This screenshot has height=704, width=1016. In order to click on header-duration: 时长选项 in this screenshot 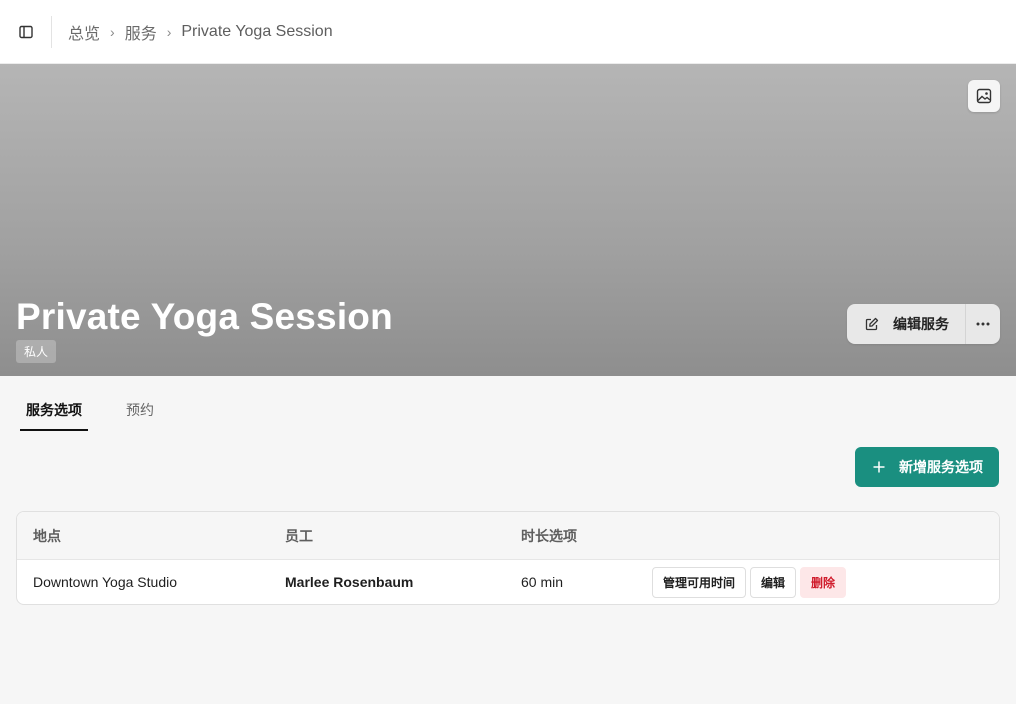, I will do `click(549, 535)`.